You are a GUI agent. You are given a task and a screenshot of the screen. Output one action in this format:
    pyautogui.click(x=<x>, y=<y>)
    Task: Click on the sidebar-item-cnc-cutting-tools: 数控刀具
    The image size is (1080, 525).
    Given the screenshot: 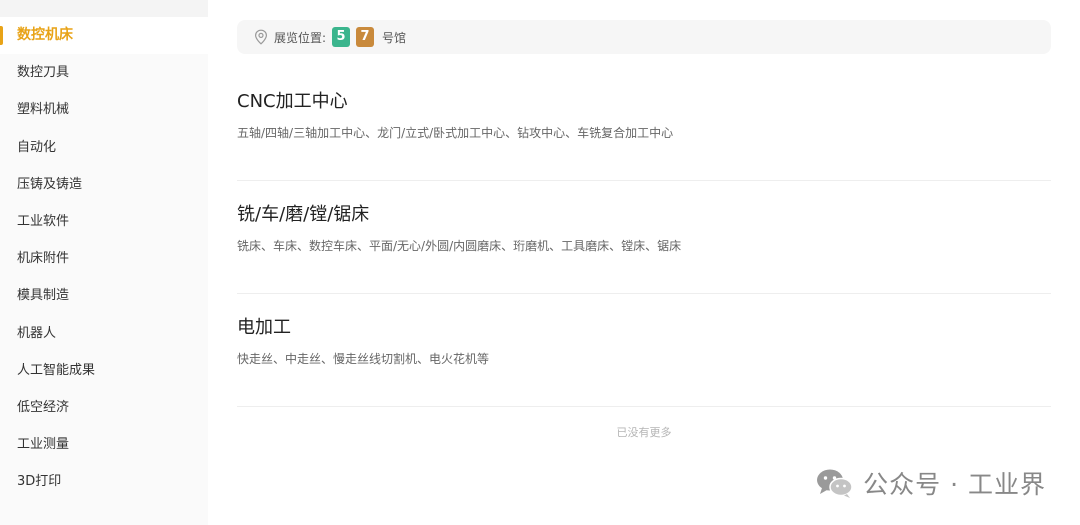 What is the action you would take?
    pyautogui.click(x=104, y=72)
    